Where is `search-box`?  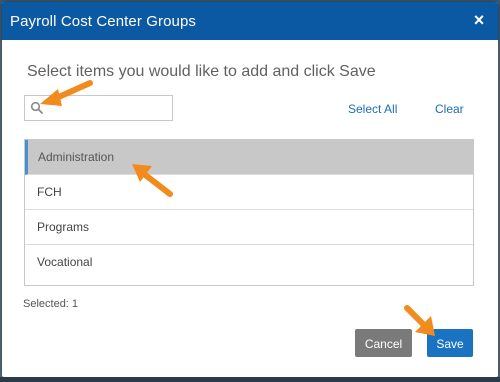
search-box is located at coordinates (98, 108).